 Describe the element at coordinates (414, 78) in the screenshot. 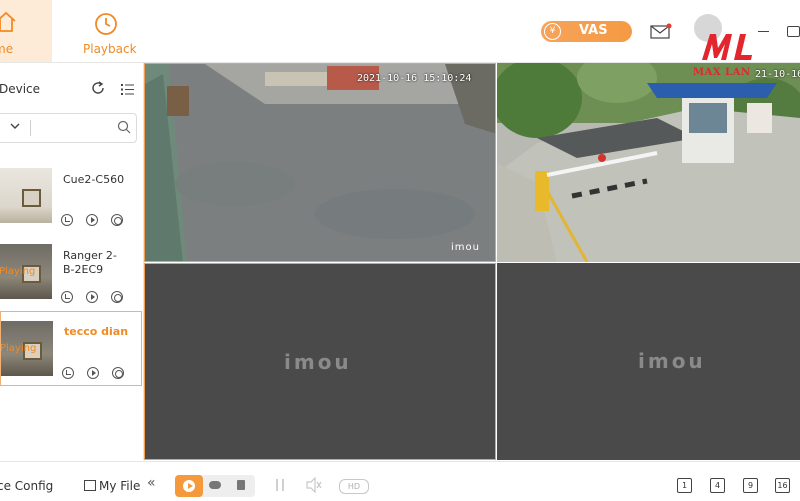

I see `video-timestamp: 2021-10-16 15:10:24` at that location.